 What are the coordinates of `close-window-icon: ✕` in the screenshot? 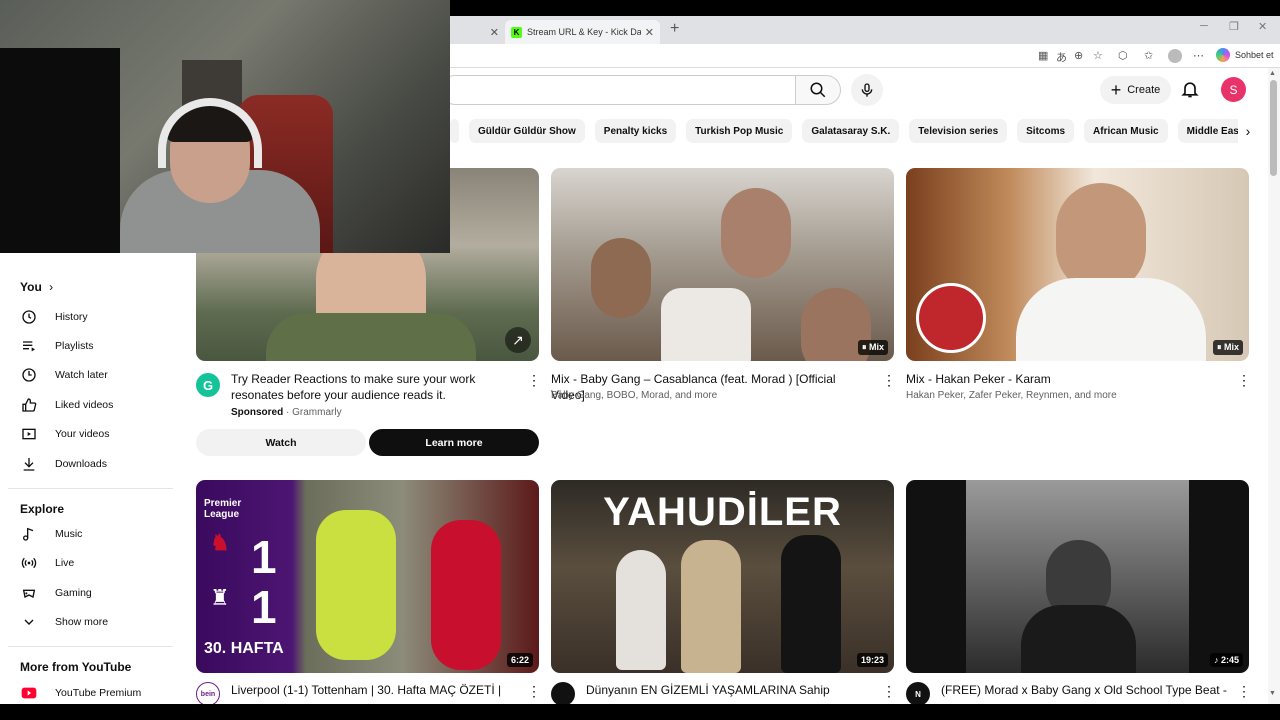 It's located at (1262, 26).